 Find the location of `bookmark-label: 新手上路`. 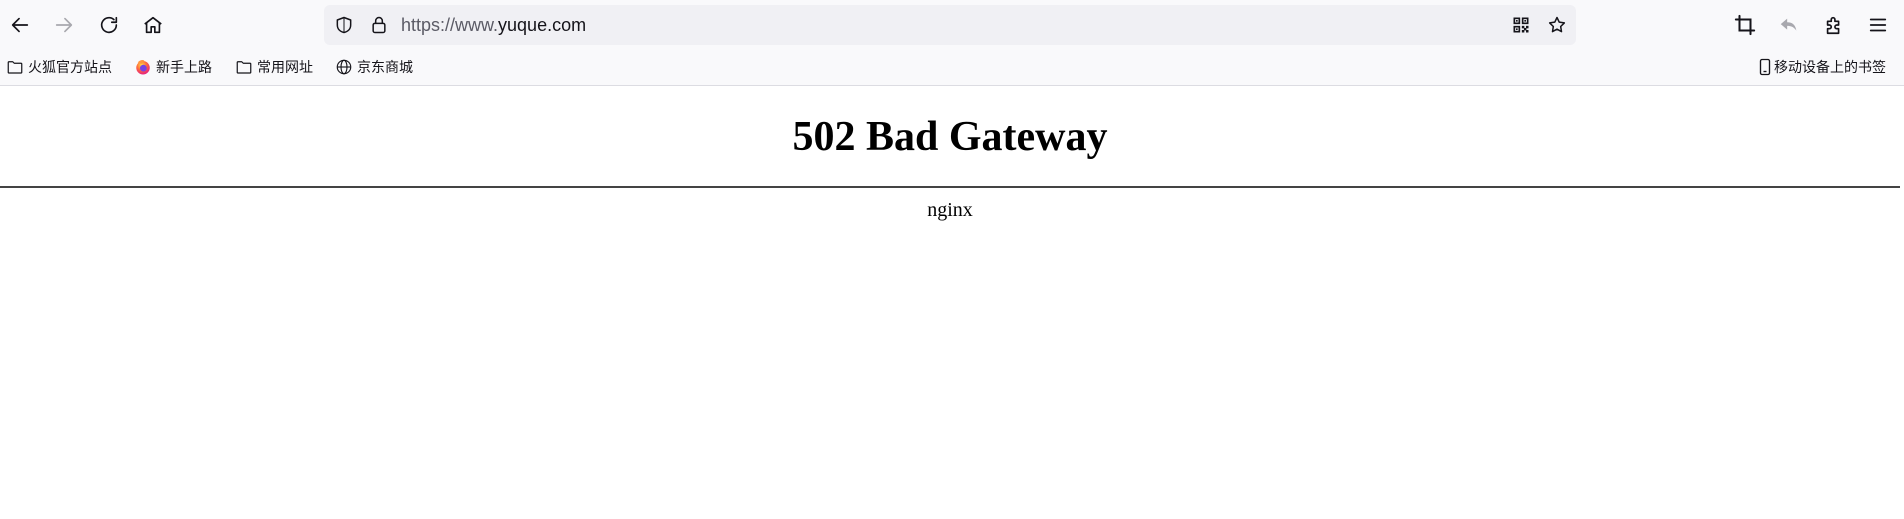

bookmark-label: 新手上路 is located at coordinates (184, 68).